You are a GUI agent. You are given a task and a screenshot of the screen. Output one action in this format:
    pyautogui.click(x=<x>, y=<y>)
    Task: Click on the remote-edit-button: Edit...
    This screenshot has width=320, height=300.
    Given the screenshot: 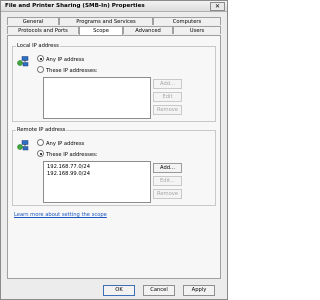 What is the action you would take?
    pyautogui.click(x=167, y=181)
    